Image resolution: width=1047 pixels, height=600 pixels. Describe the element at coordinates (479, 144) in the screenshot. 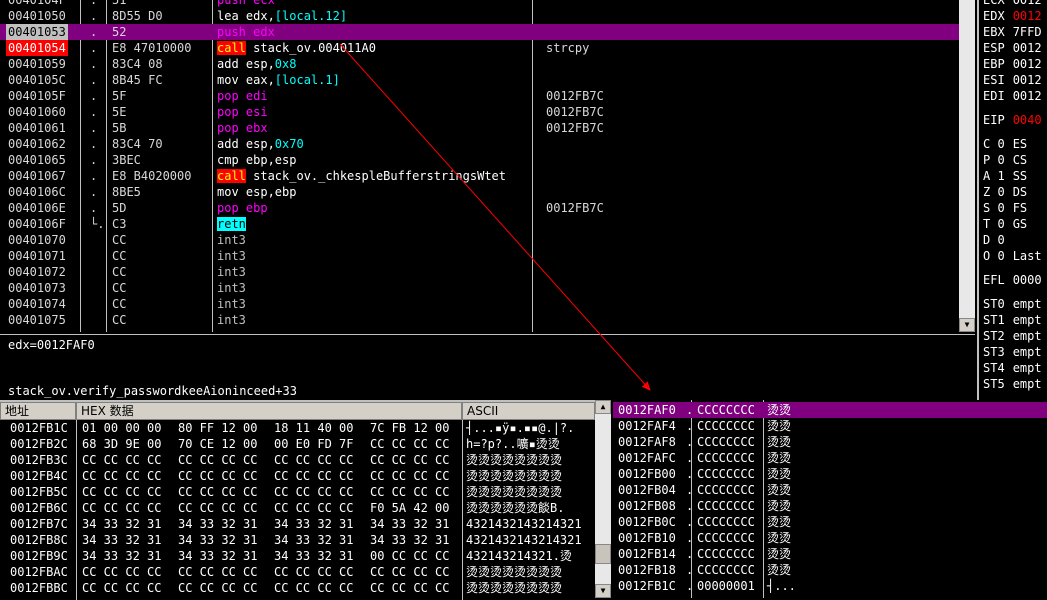

I see `disasm-row: 00401062. 83C4 70 add esp,0x70` at that location.